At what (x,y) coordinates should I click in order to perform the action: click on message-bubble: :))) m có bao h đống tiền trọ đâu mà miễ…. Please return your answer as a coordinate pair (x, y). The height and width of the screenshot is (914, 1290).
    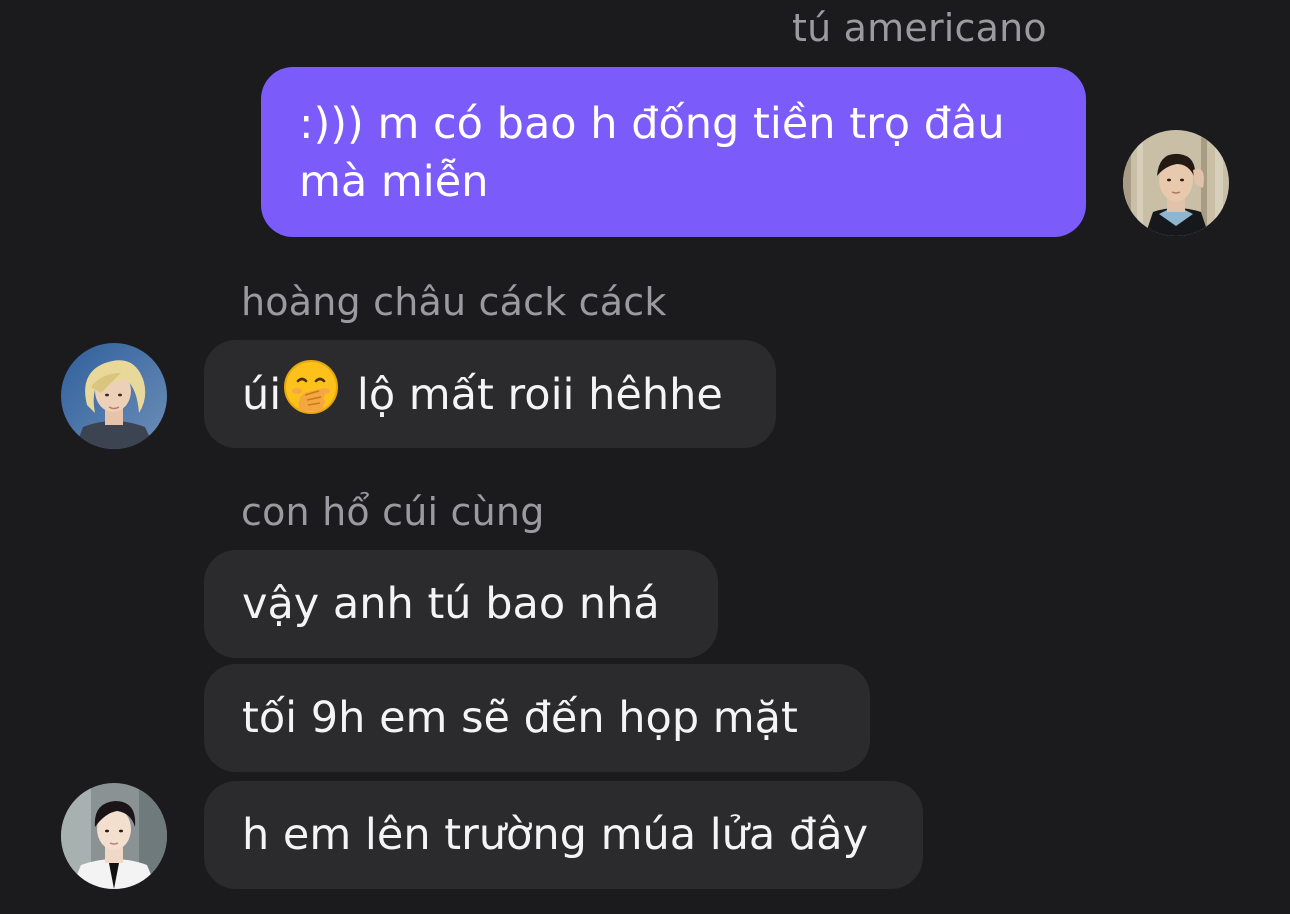
    Looking at the image, I should click on (673, 152).